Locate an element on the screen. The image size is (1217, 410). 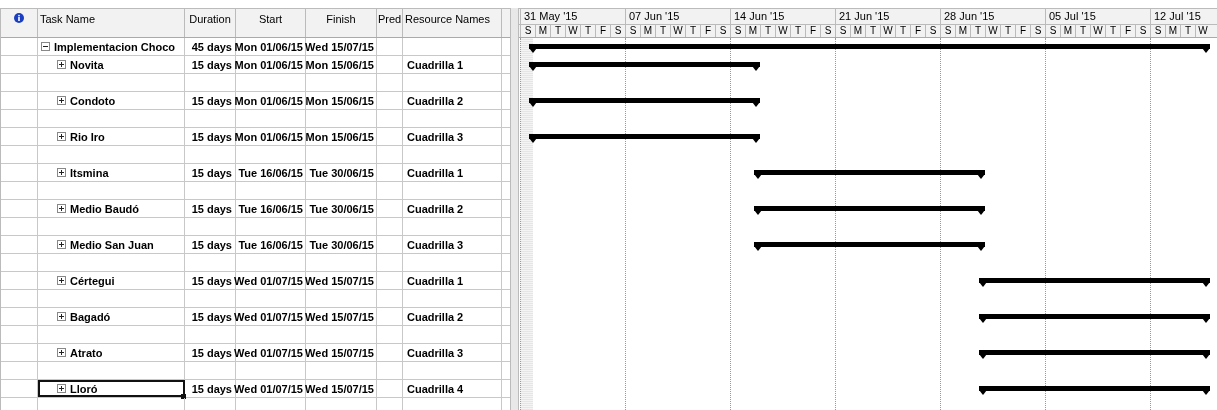
column-header: Pred is located at coordinates (390, 23).